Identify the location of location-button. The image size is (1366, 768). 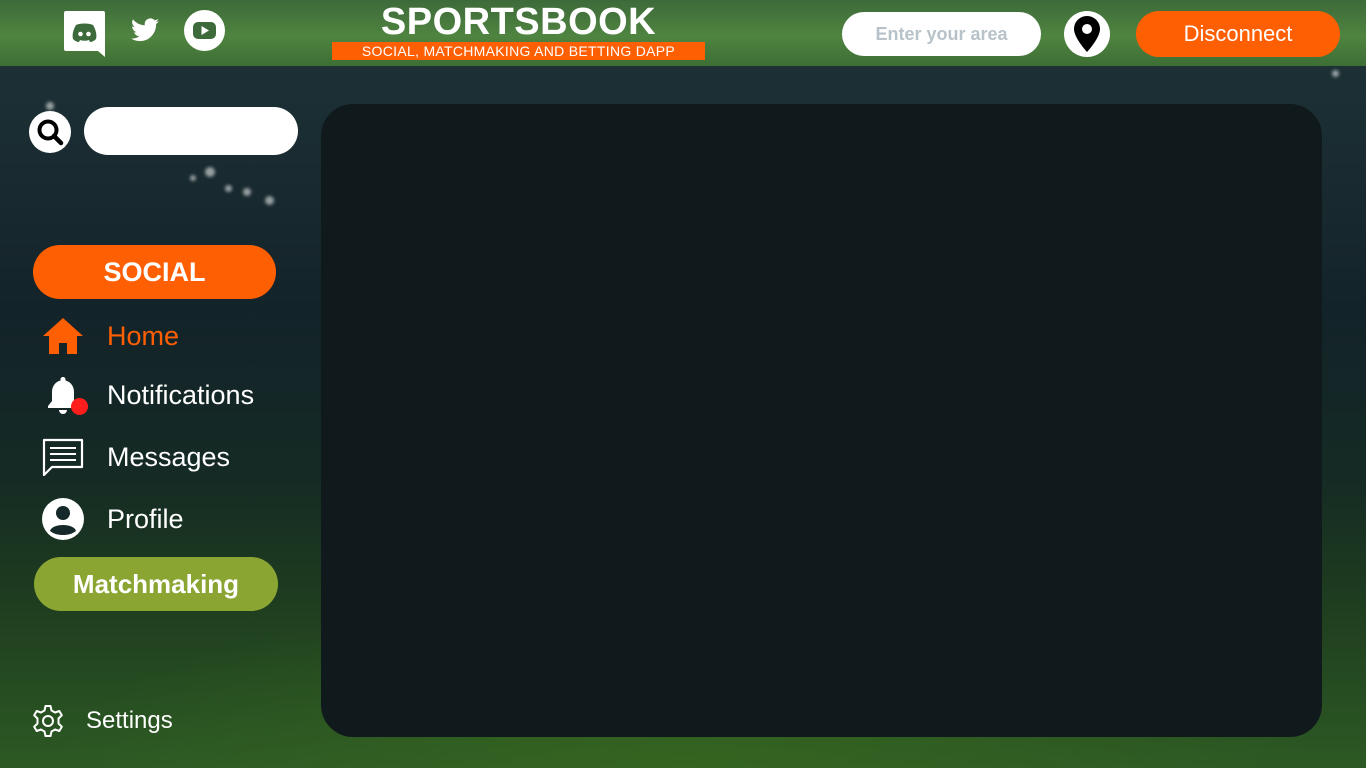
(1087, 34).